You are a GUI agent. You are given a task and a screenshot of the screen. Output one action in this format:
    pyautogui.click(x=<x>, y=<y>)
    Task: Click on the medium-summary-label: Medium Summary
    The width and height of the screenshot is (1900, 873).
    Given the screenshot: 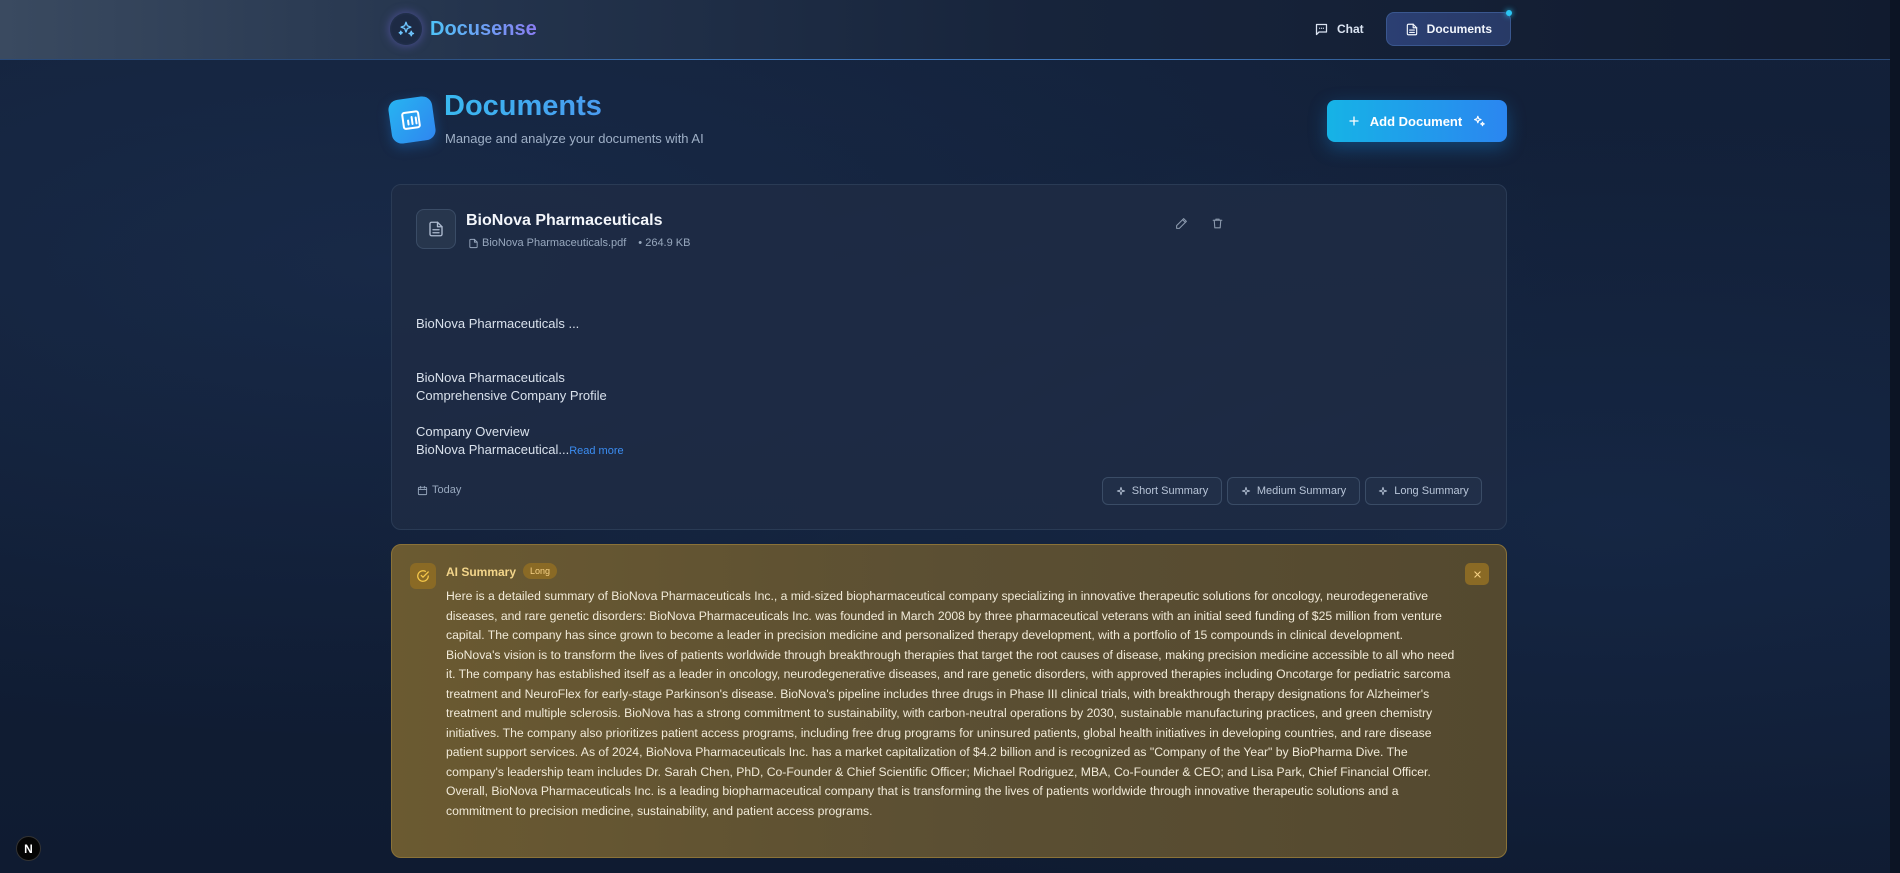 What is the action you would take?
    pyautogui.click(x=1301, y=491)
    